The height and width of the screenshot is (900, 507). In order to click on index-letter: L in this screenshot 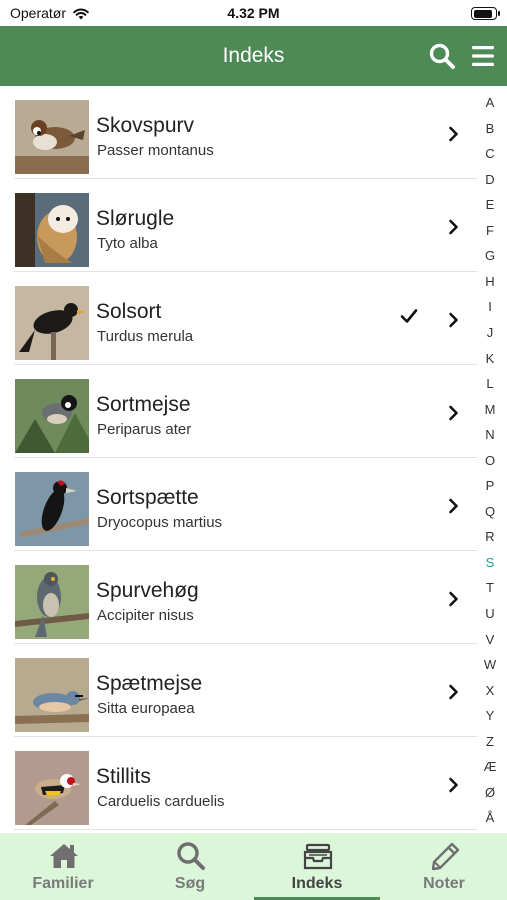, I will do `click(490, 384)`.